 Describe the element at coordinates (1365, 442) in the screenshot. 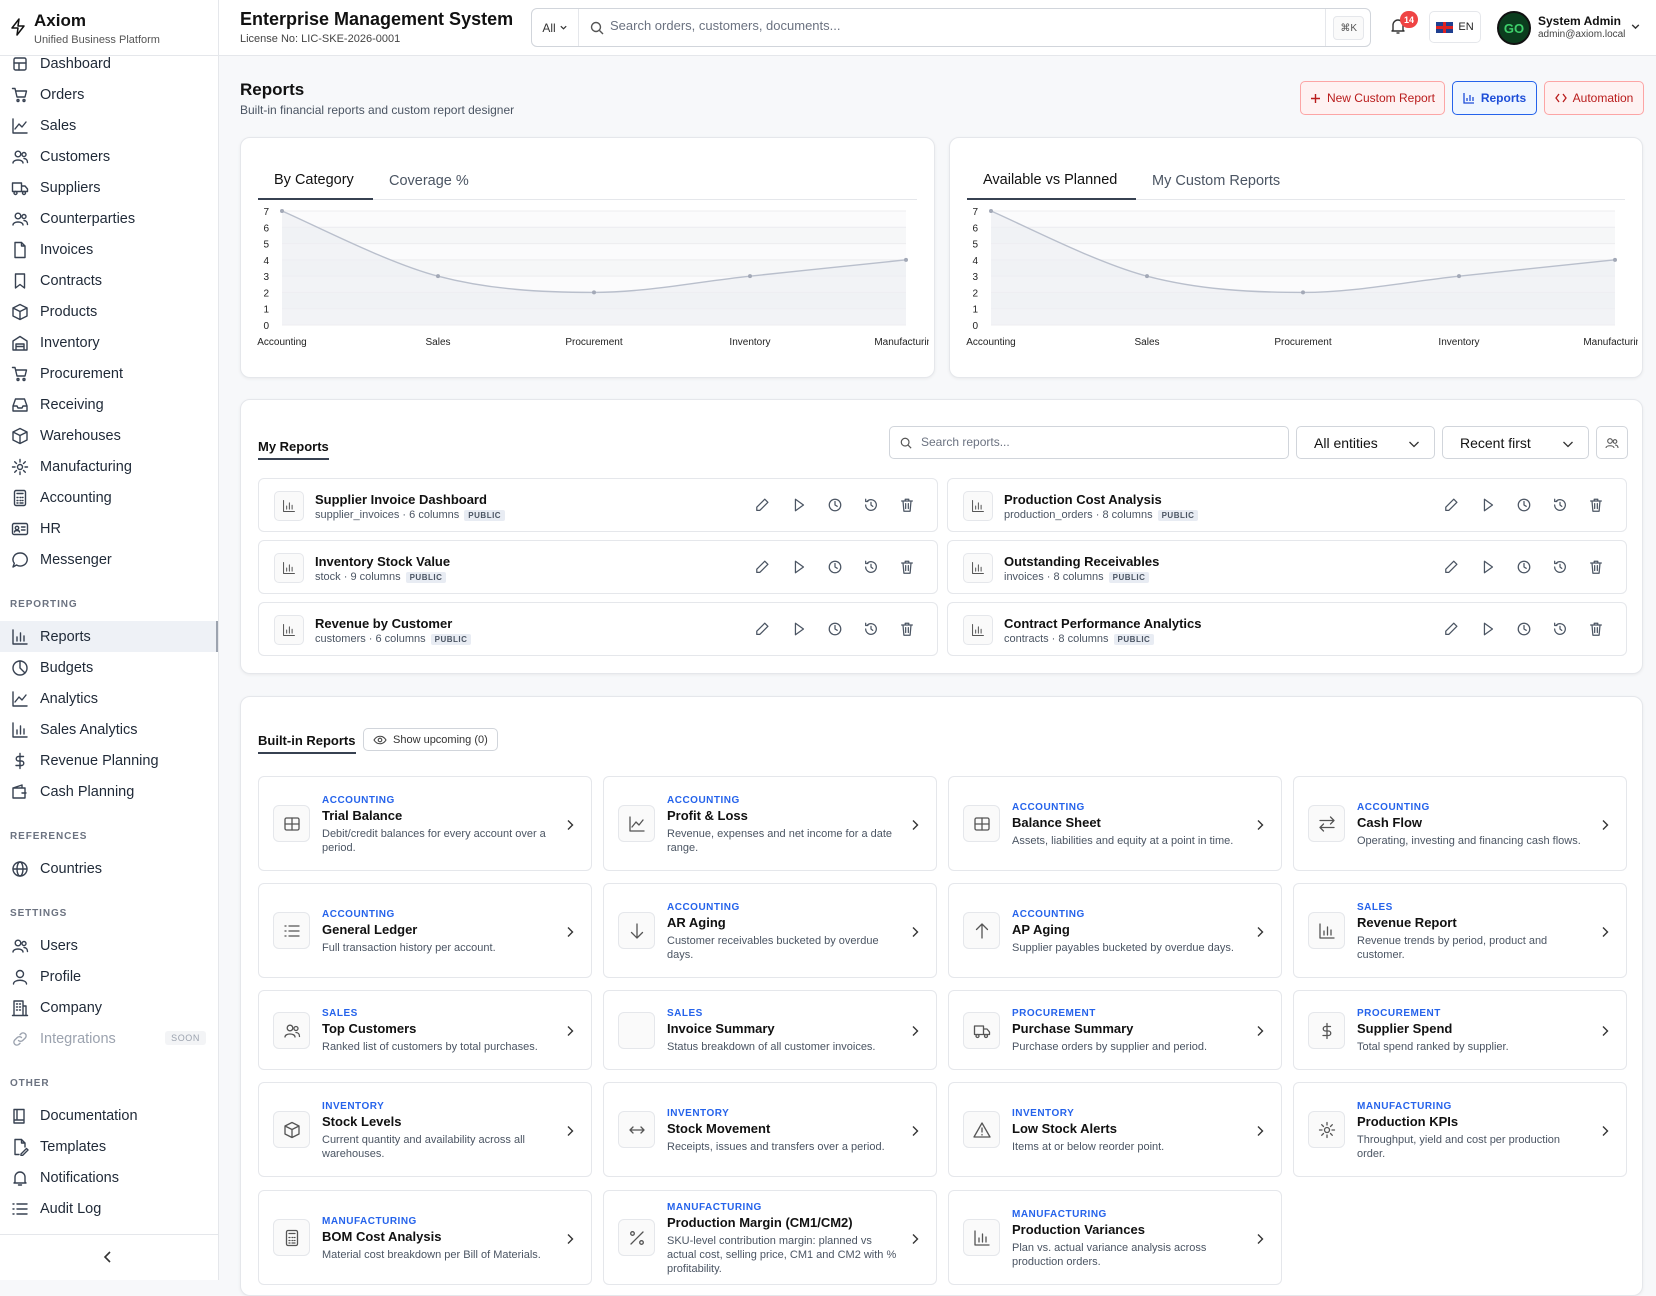

I see `entity-filter-select: All entities` at that location.